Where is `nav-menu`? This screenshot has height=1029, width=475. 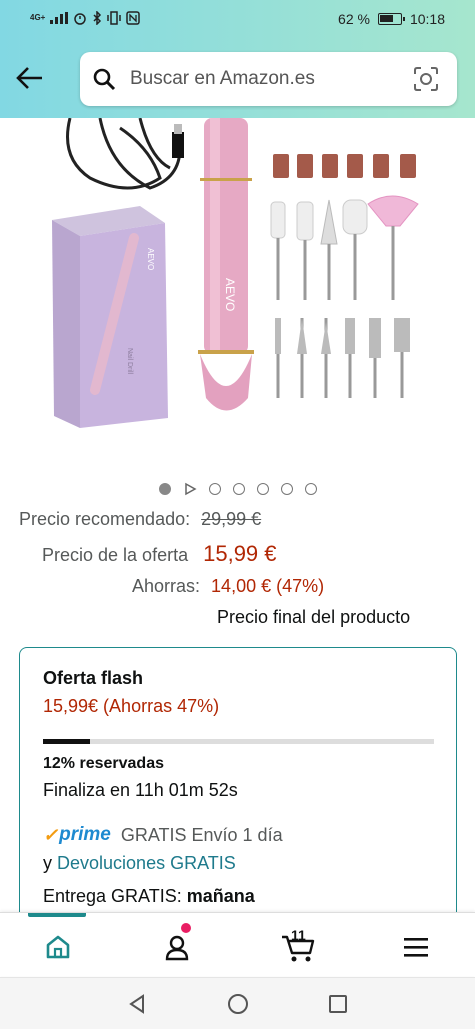
nav-menu is located at coordinates (416, 947).